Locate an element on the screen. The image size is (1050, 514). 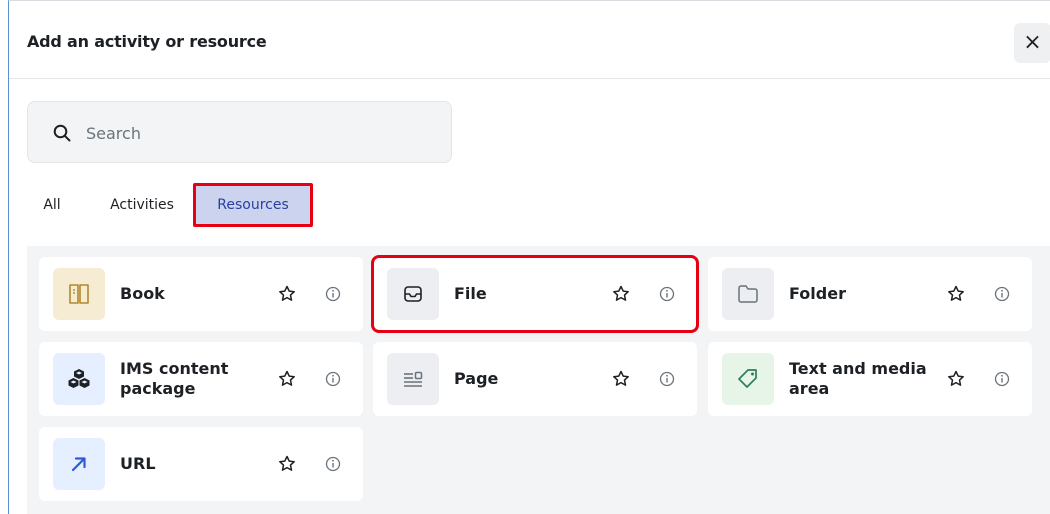
tag-icon is located at coordinates (748, 379).